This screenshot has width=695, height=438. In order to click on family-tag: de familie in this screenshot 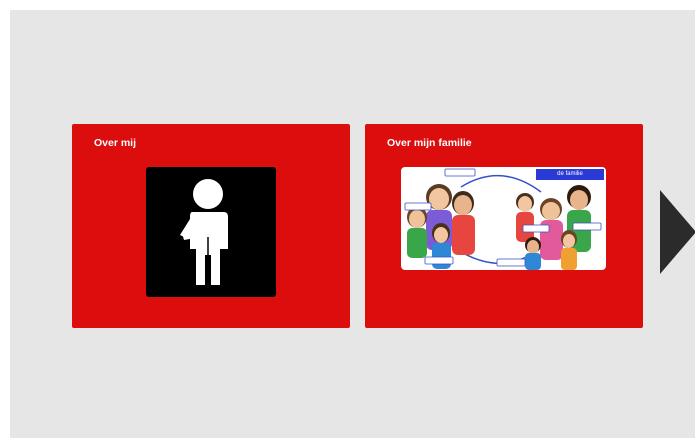, I will do `click(570, 174)`.